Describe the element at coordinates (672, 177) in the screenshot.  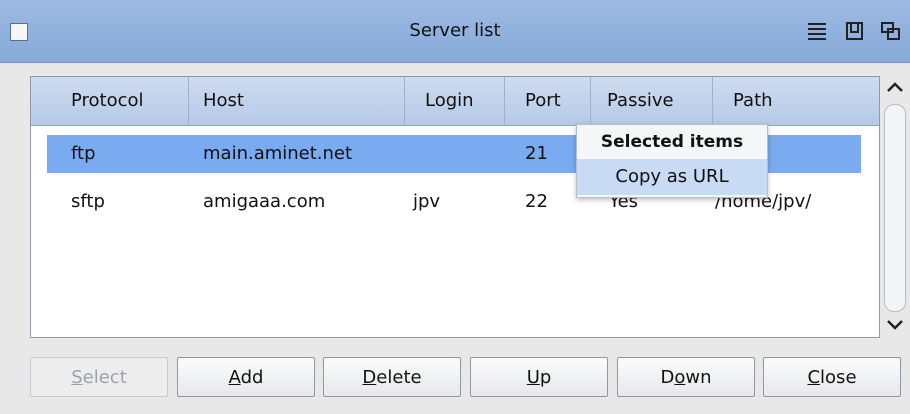
I see `menu-item-copy-as-url: Copy as URL` at that location.